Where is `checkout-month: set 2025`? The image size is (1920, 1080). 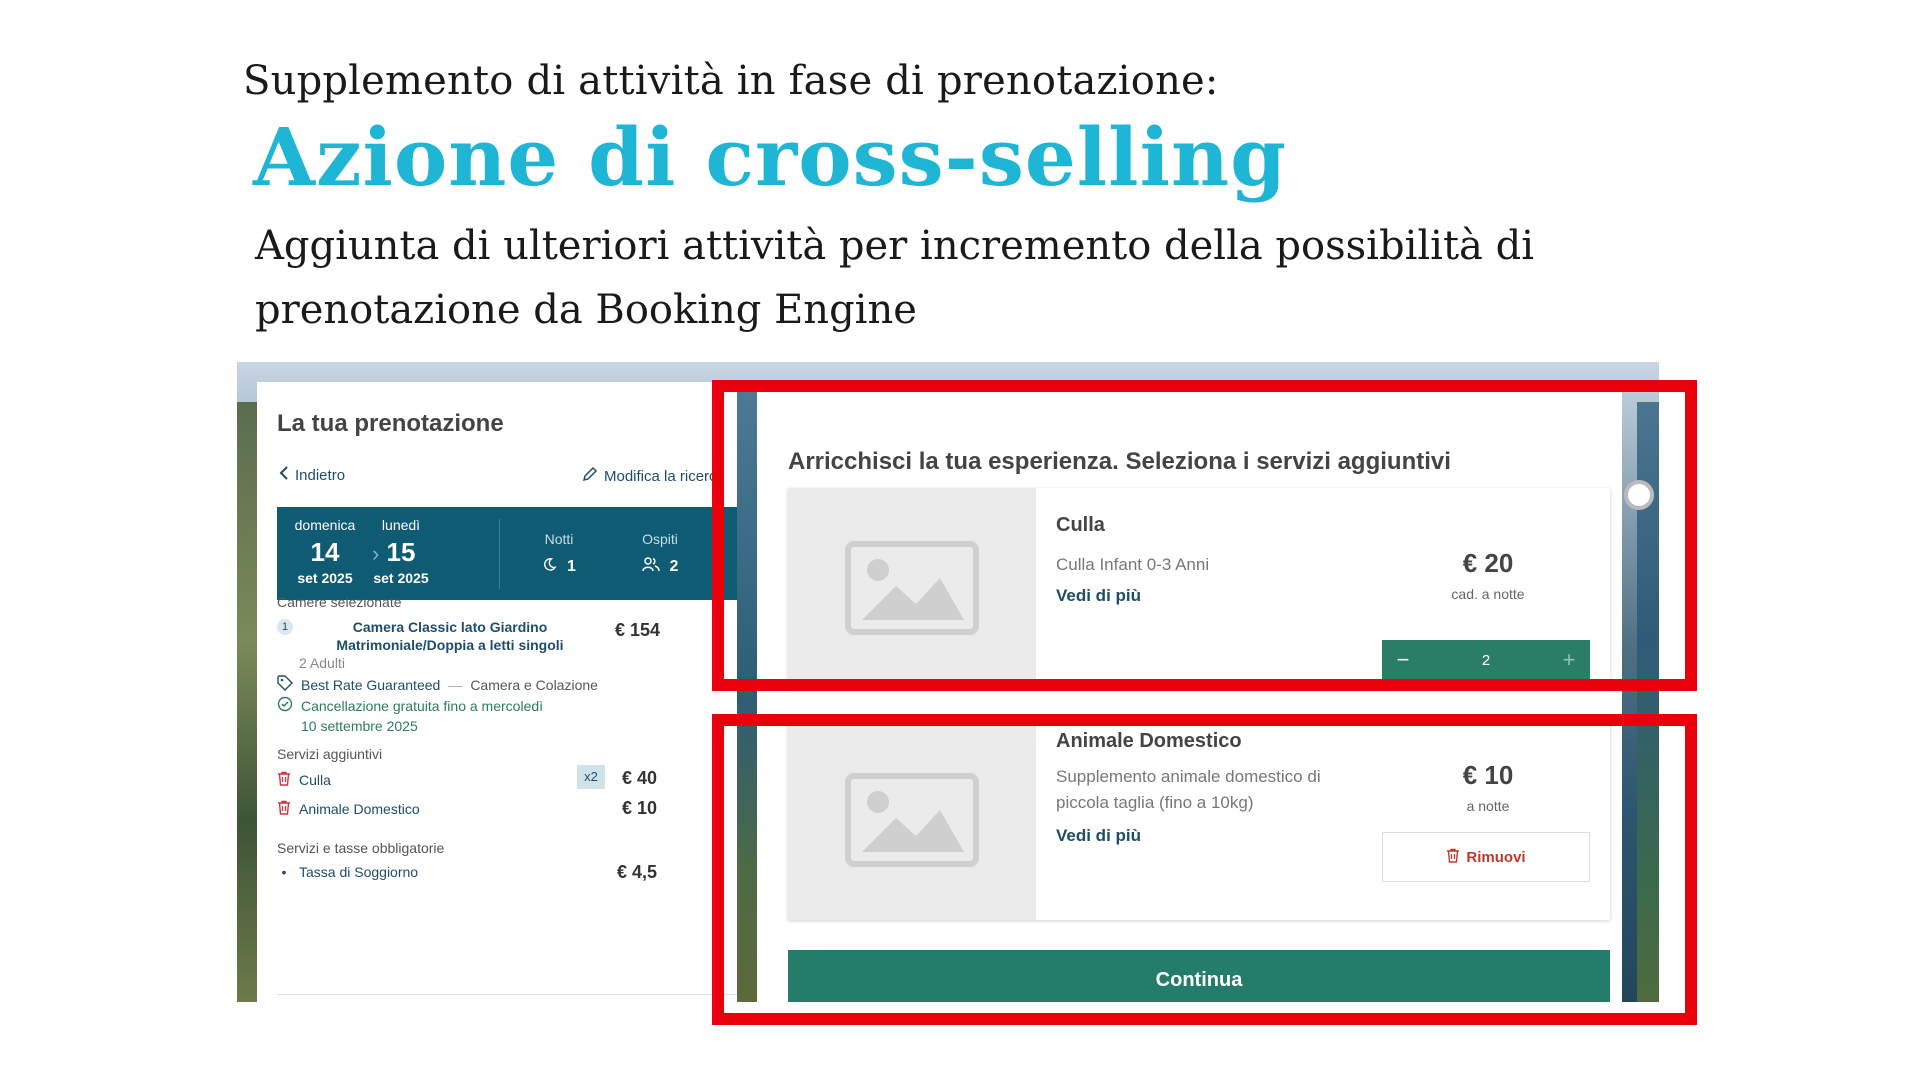
checkout-month: set 2025 is located at coordinates (401, 578).